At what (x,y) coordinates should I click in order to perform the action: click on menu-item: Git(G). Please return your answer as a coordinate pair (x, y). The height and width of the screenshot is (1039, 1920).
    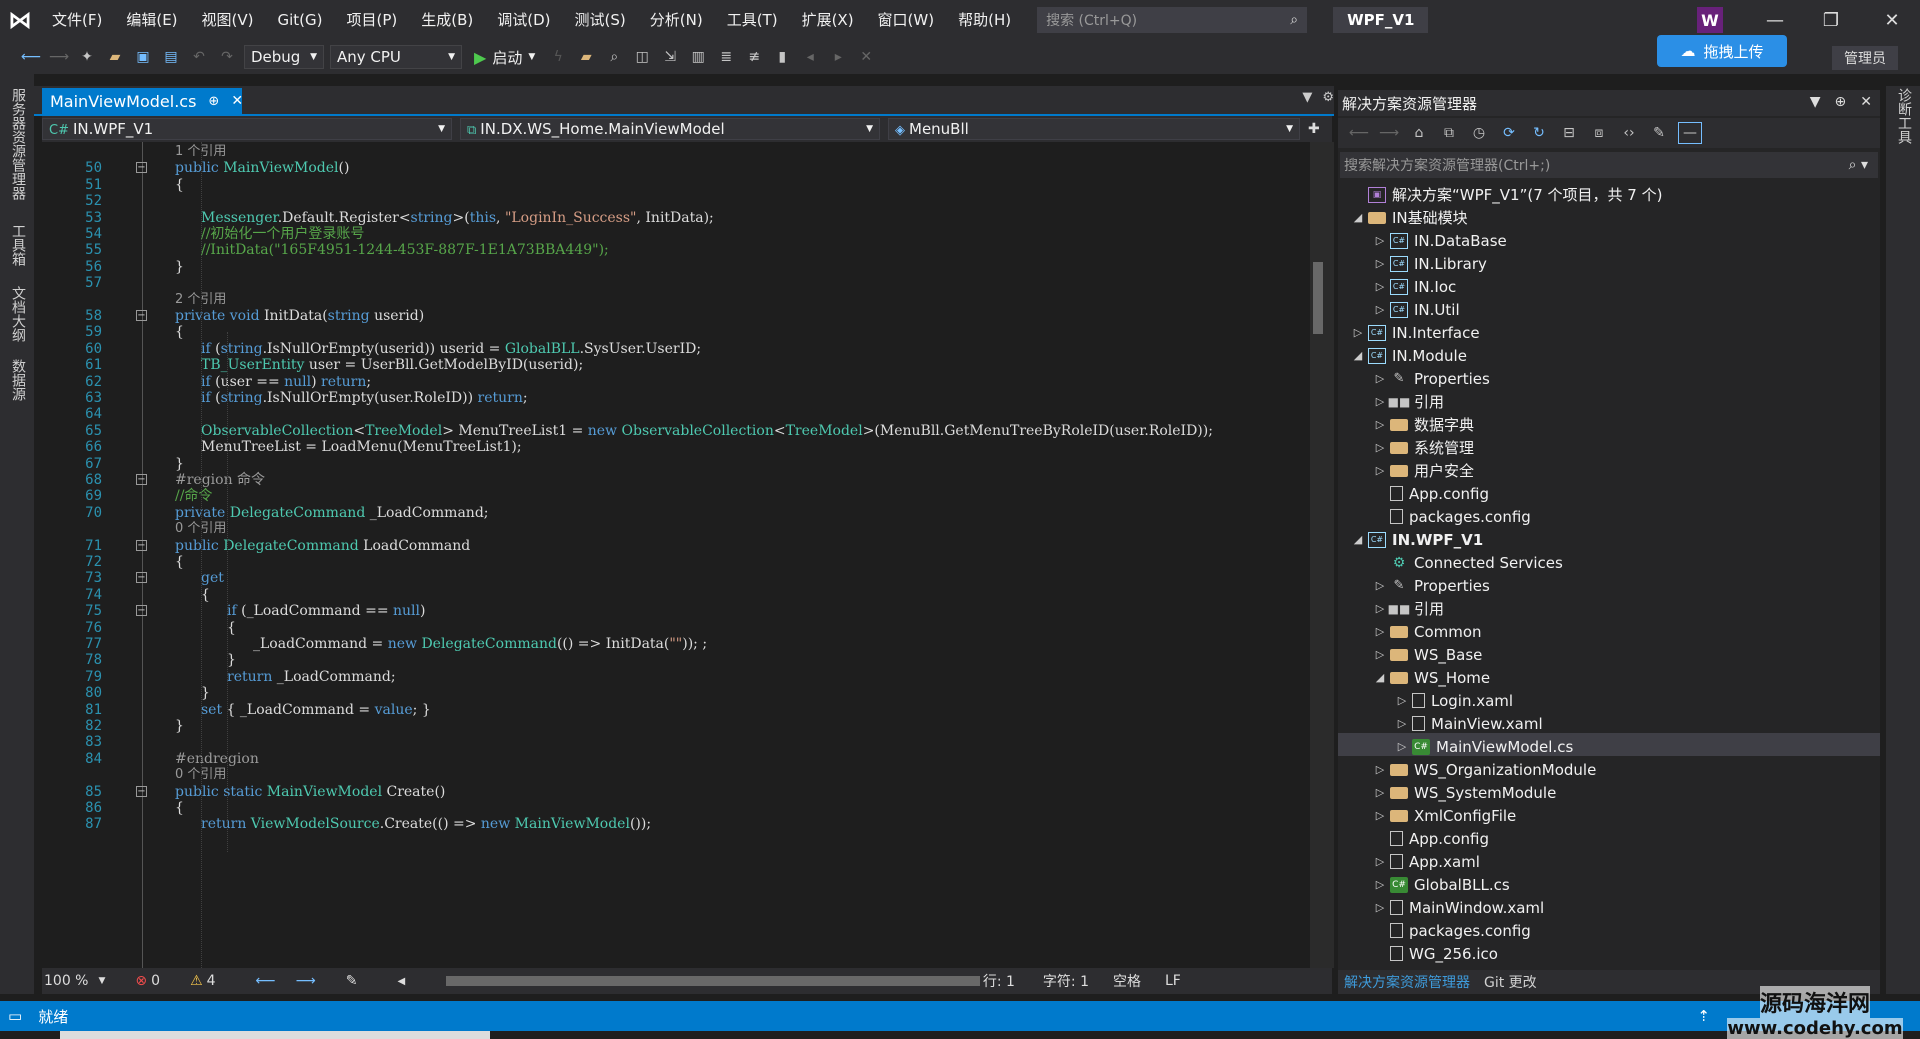
    Looking at the image, I should click on (300, 20).